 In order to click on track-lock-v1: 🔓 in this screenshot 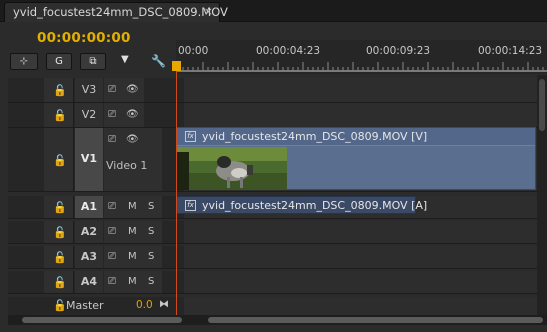, I will do `click(59, 159)`.